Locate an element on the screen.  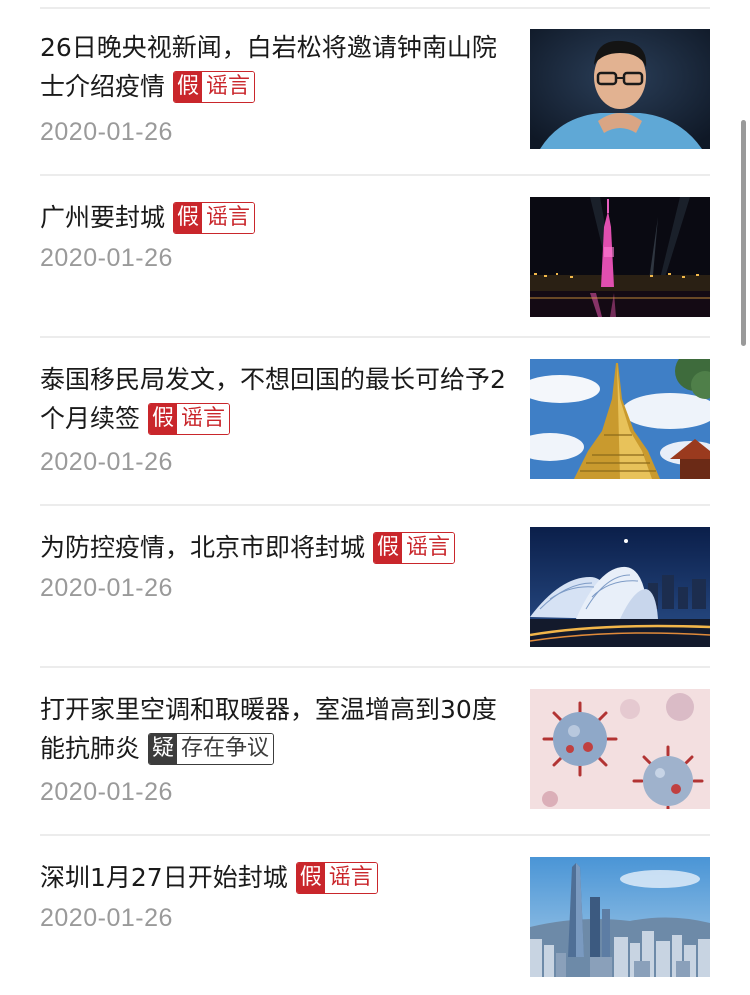
beijing-night-city-photo is located at coordinates (620, 587).